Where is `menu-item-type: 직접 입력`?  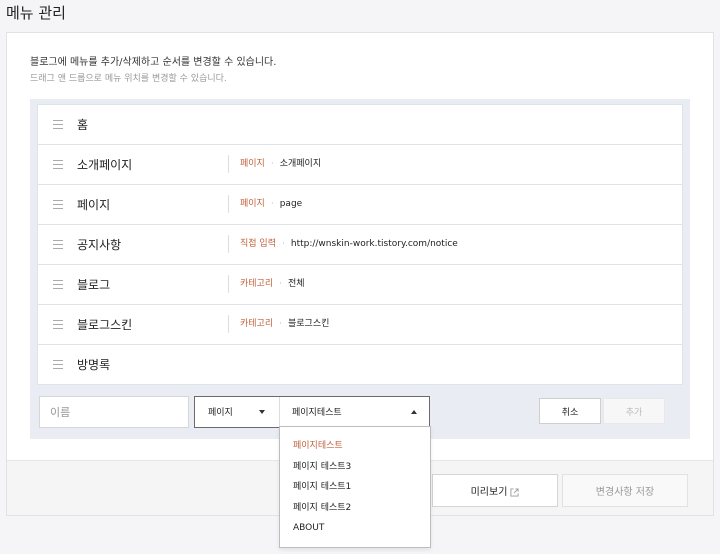 menu-item-type: 직접 입력 is located at coordinates (258, 244).